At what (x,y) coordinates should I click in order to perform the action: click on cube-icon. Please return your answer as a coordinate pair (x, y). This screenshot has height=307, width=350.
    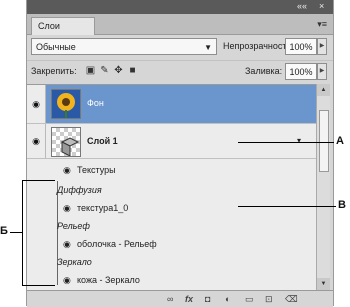
    Looking at the image, I should click on (70, 147).